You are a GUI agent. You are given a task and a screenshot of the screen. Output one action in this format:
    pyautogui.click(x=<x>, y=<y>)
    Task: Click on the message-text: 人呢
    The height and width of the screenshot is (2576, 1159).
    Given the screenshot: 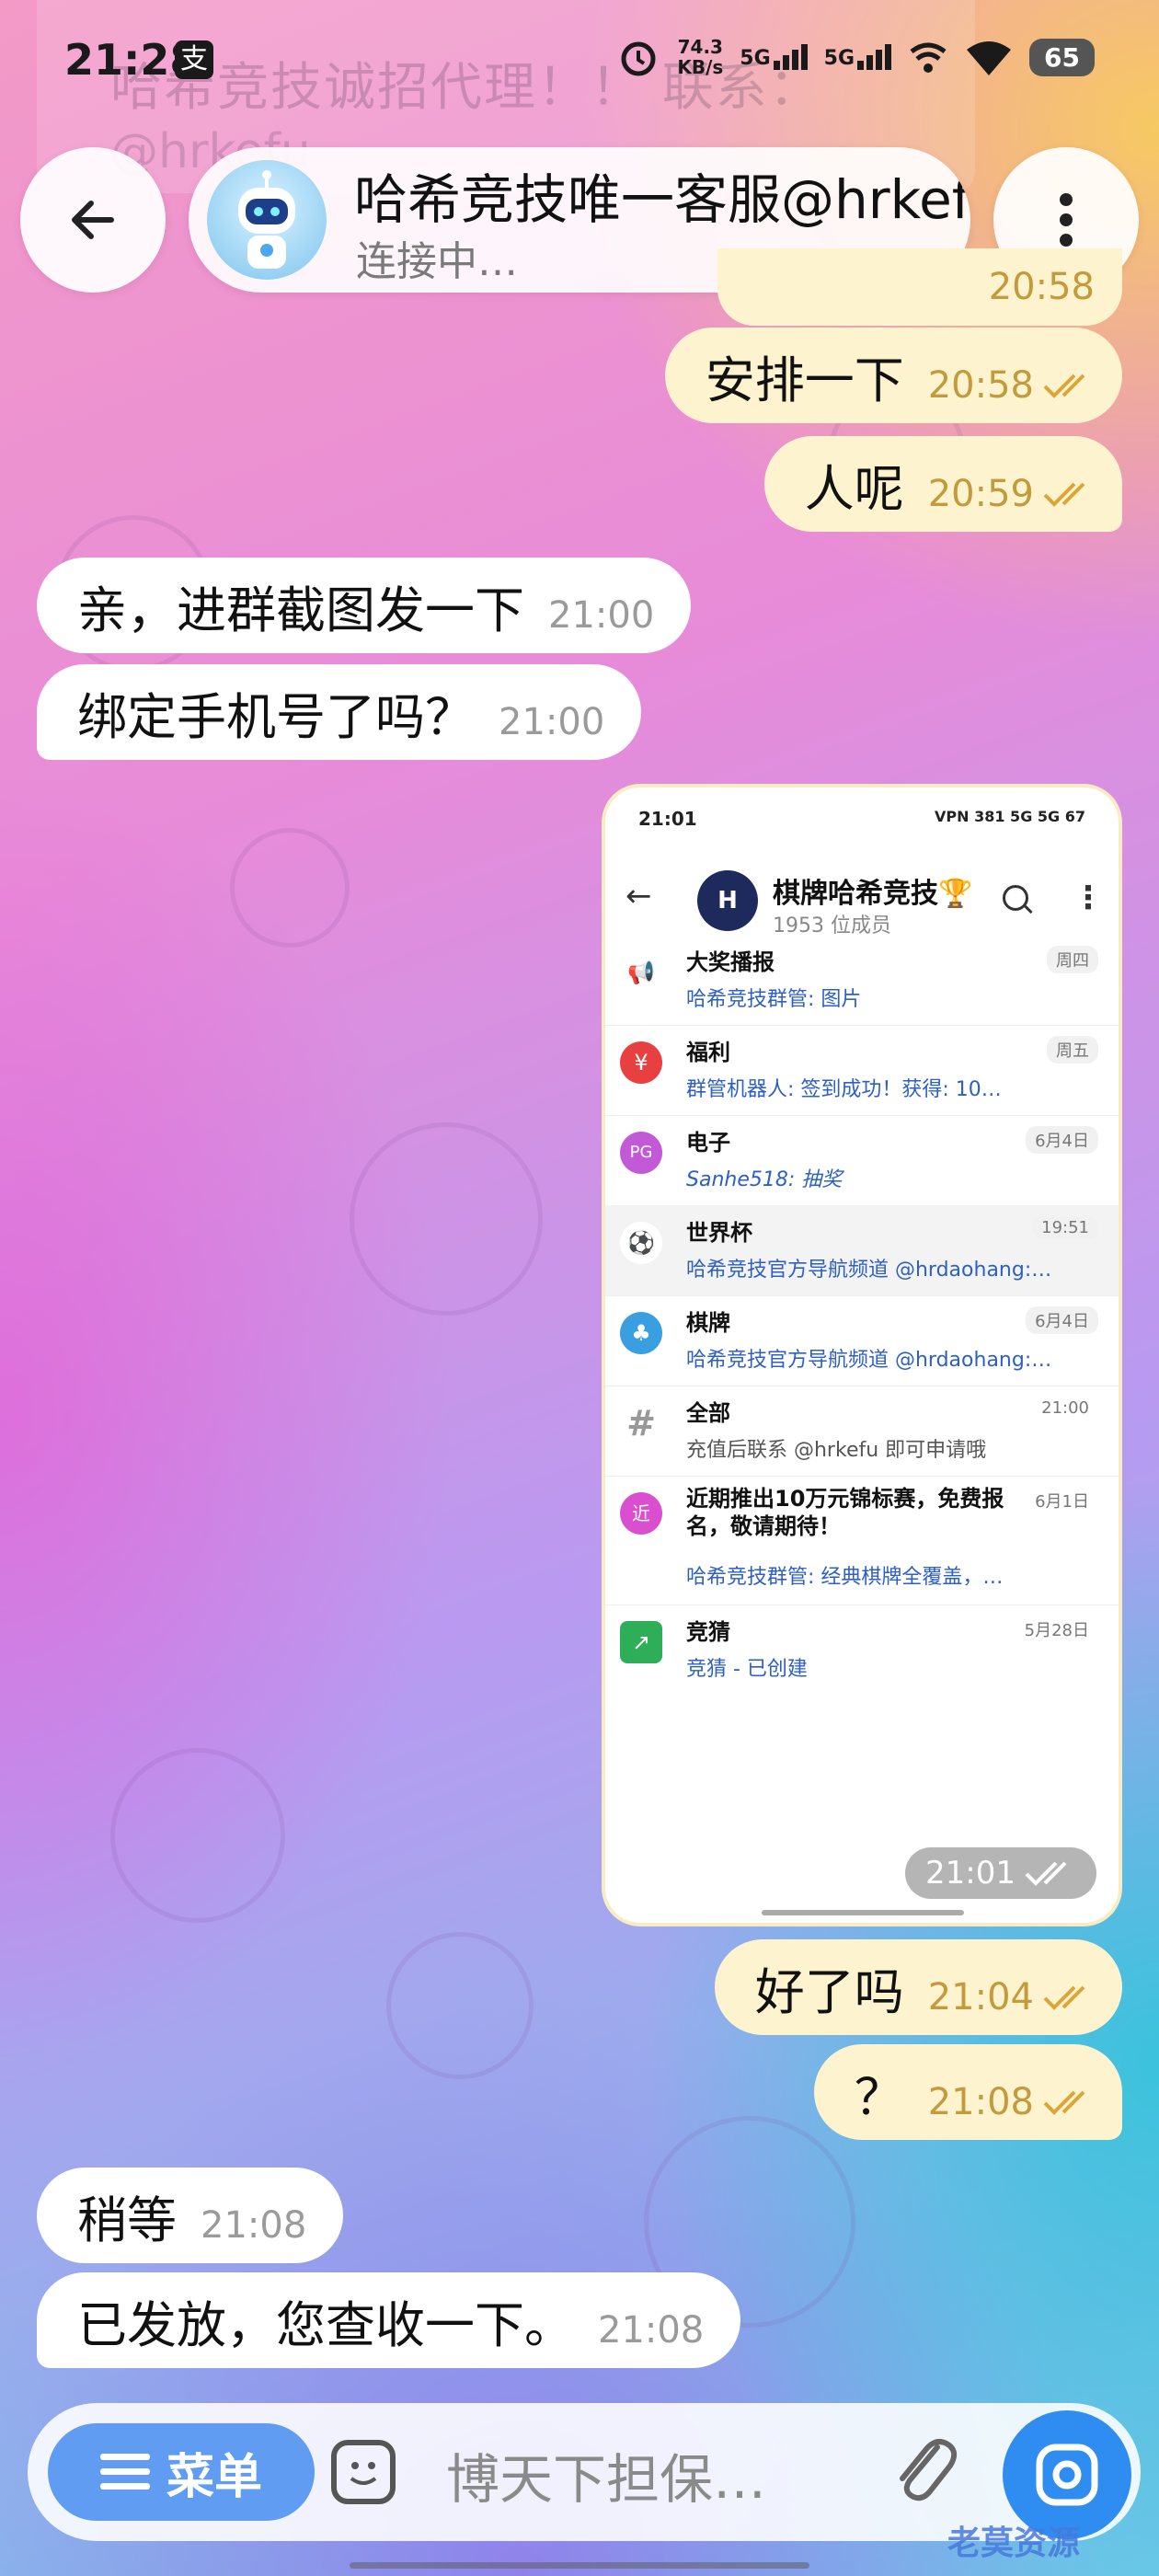 What is the action you would take?
    pyautogui.click(x=854, y=488)
    